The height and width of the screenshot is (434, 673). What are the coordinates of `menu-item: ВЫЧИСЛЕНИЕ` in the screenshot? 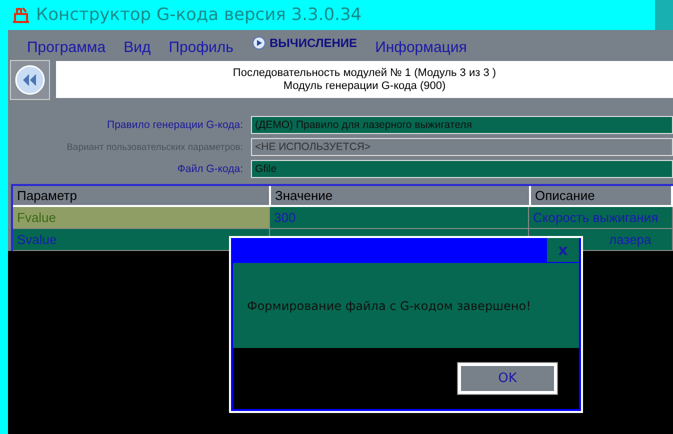 It's located at (304, 41).